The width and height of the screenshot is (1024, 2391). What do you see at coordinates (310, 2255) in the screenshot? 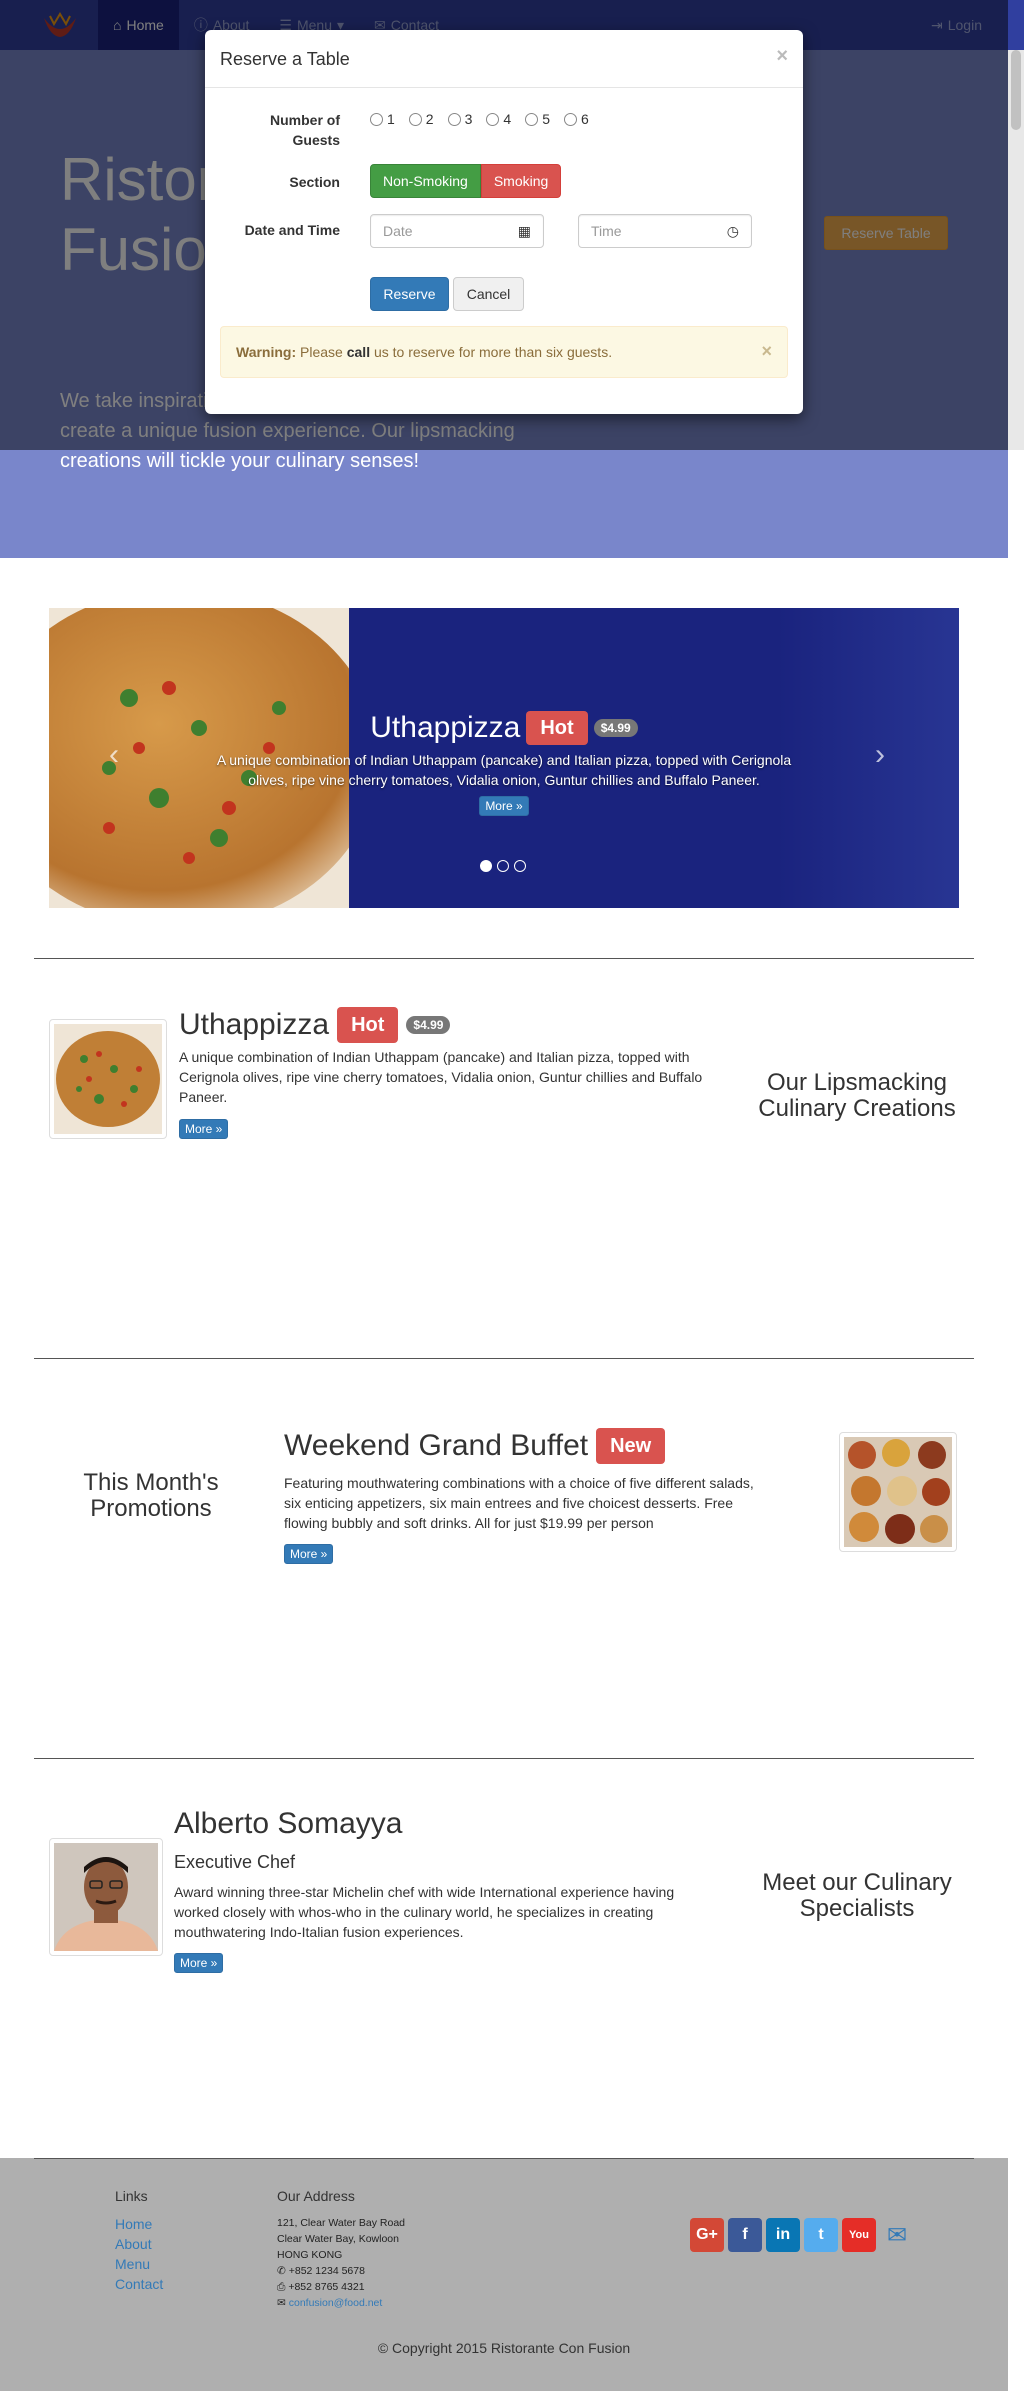
I see `address-line: HONG KONG` at bounding box center [310, 2255].